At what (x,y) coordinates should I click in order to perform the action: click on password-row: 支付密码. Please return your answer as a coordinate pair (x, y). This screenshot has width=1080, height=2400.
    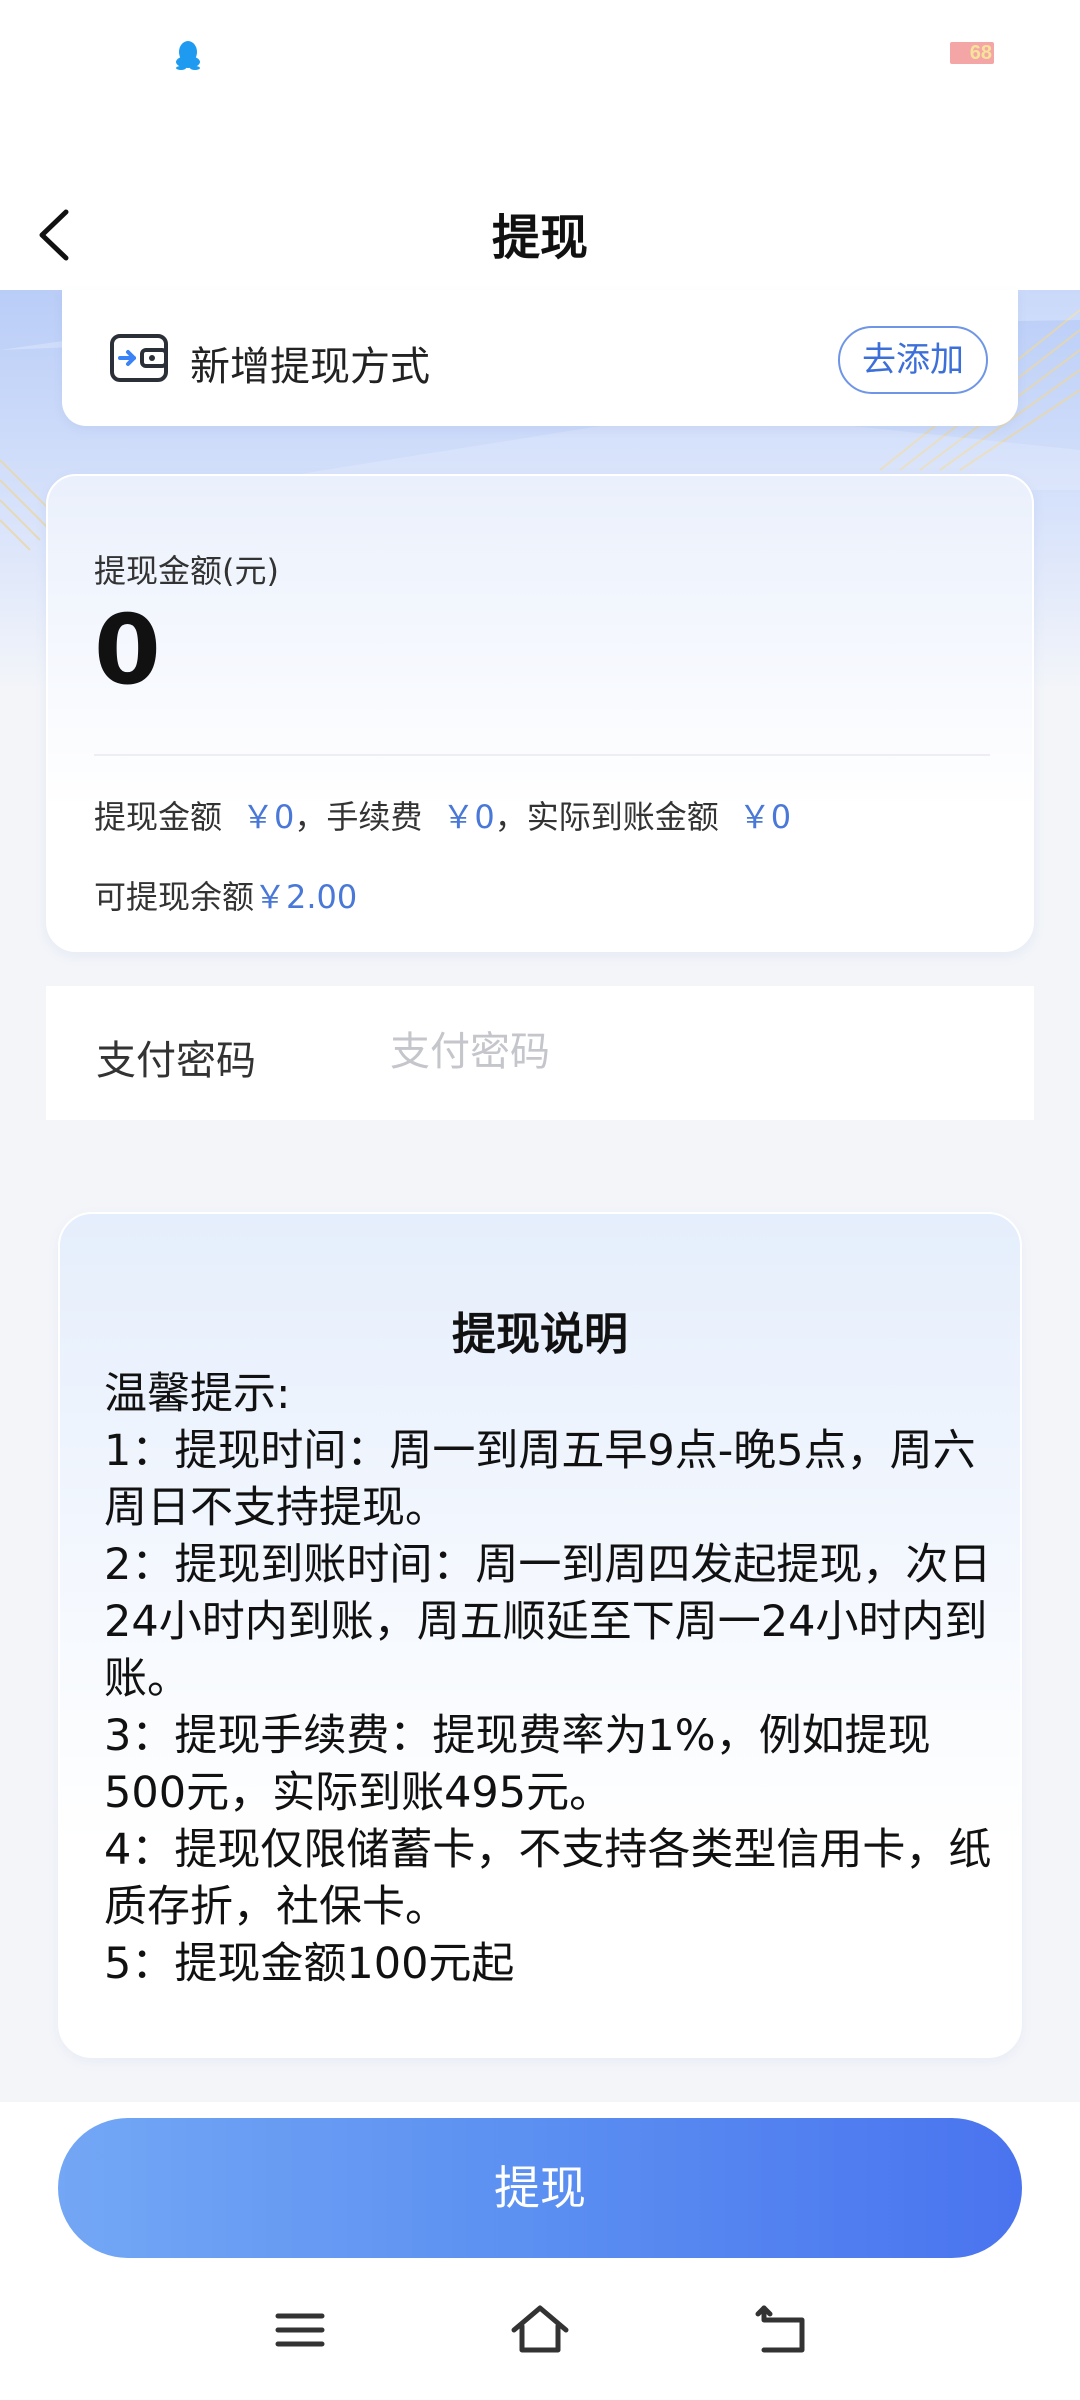
    Looking at the image, I should click on (540, 1053).